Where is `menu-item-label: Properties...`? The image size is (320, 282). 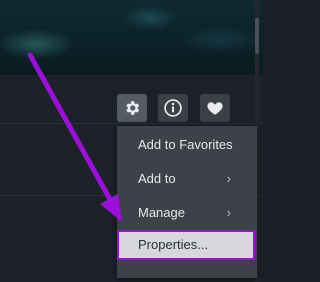
menu-item-label: Properties... is located at coordinates (173, 244).